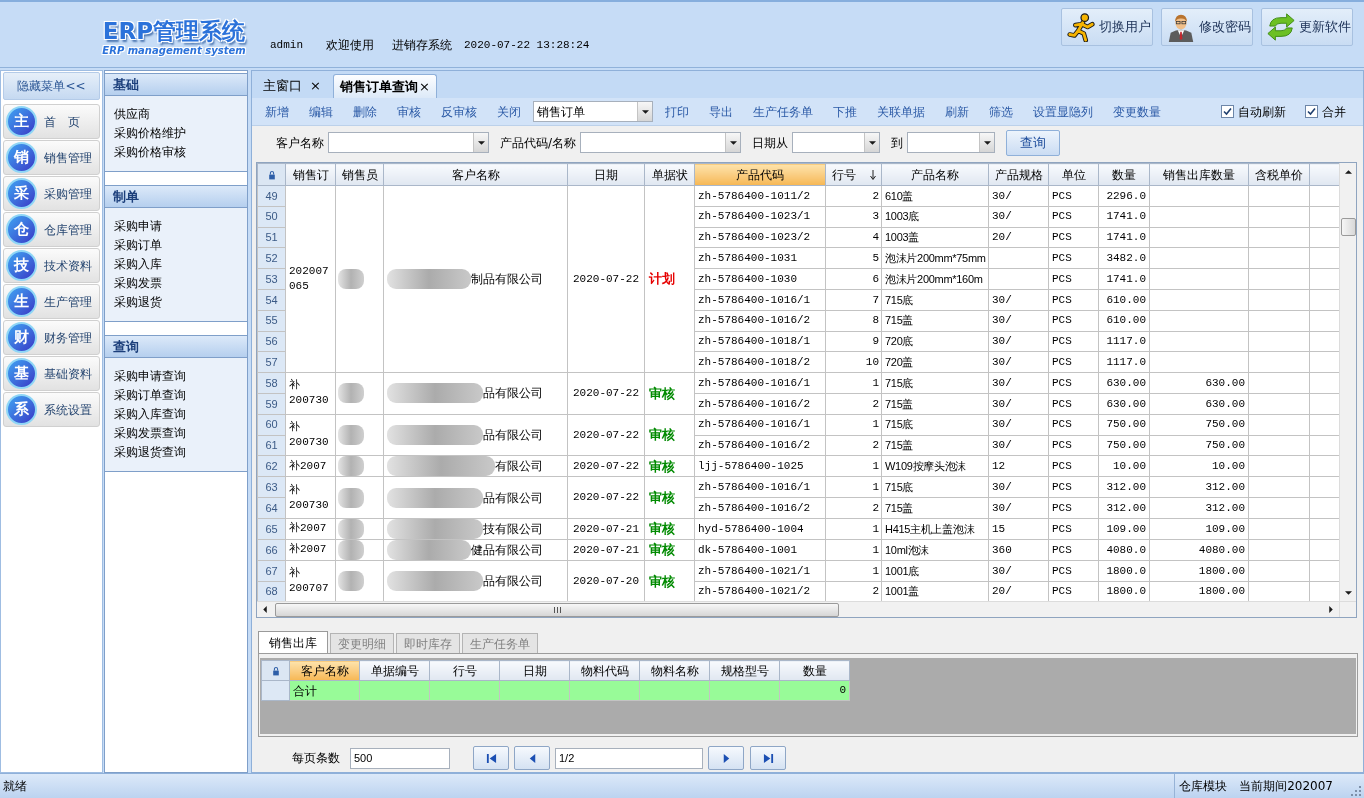 The width and height of the screenshot is (1364, 798). What do you see at coordinates (674, 670) in the screenshot?
I see `column-header: 物料名称` at bounding box center [674, 670].